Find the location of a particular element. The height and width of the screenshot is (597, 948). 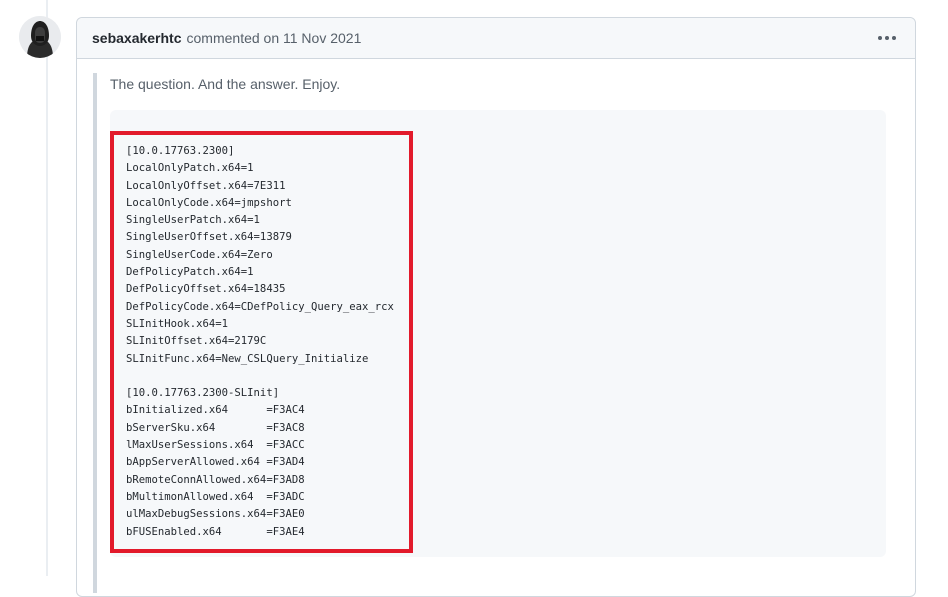

code-line: SLInitFunc.x64=New_CSLQuery_Initialize is located at coordinates (247, 358).